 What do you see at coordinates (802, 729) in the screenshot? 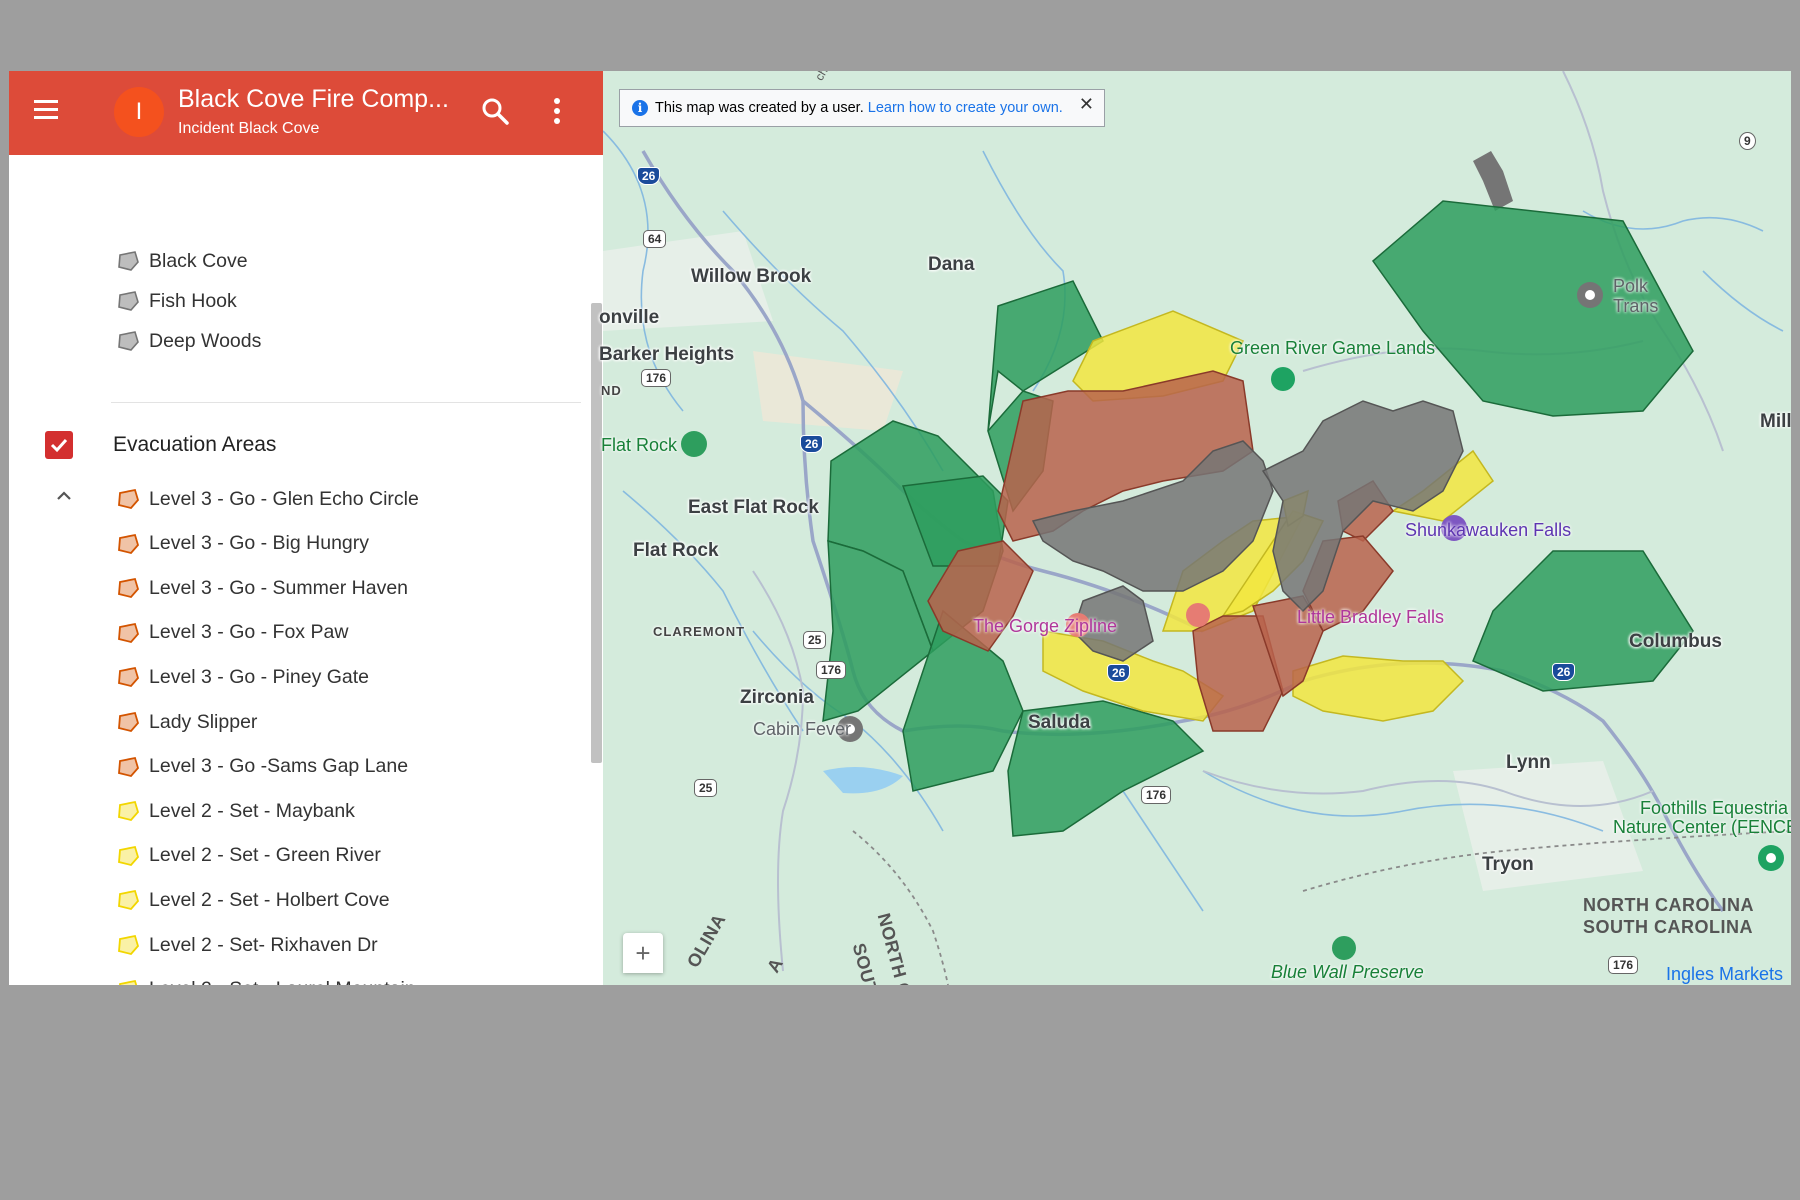
I see `poi-cabin-fever: Cabin Fever` at bounding box center [802, 729].